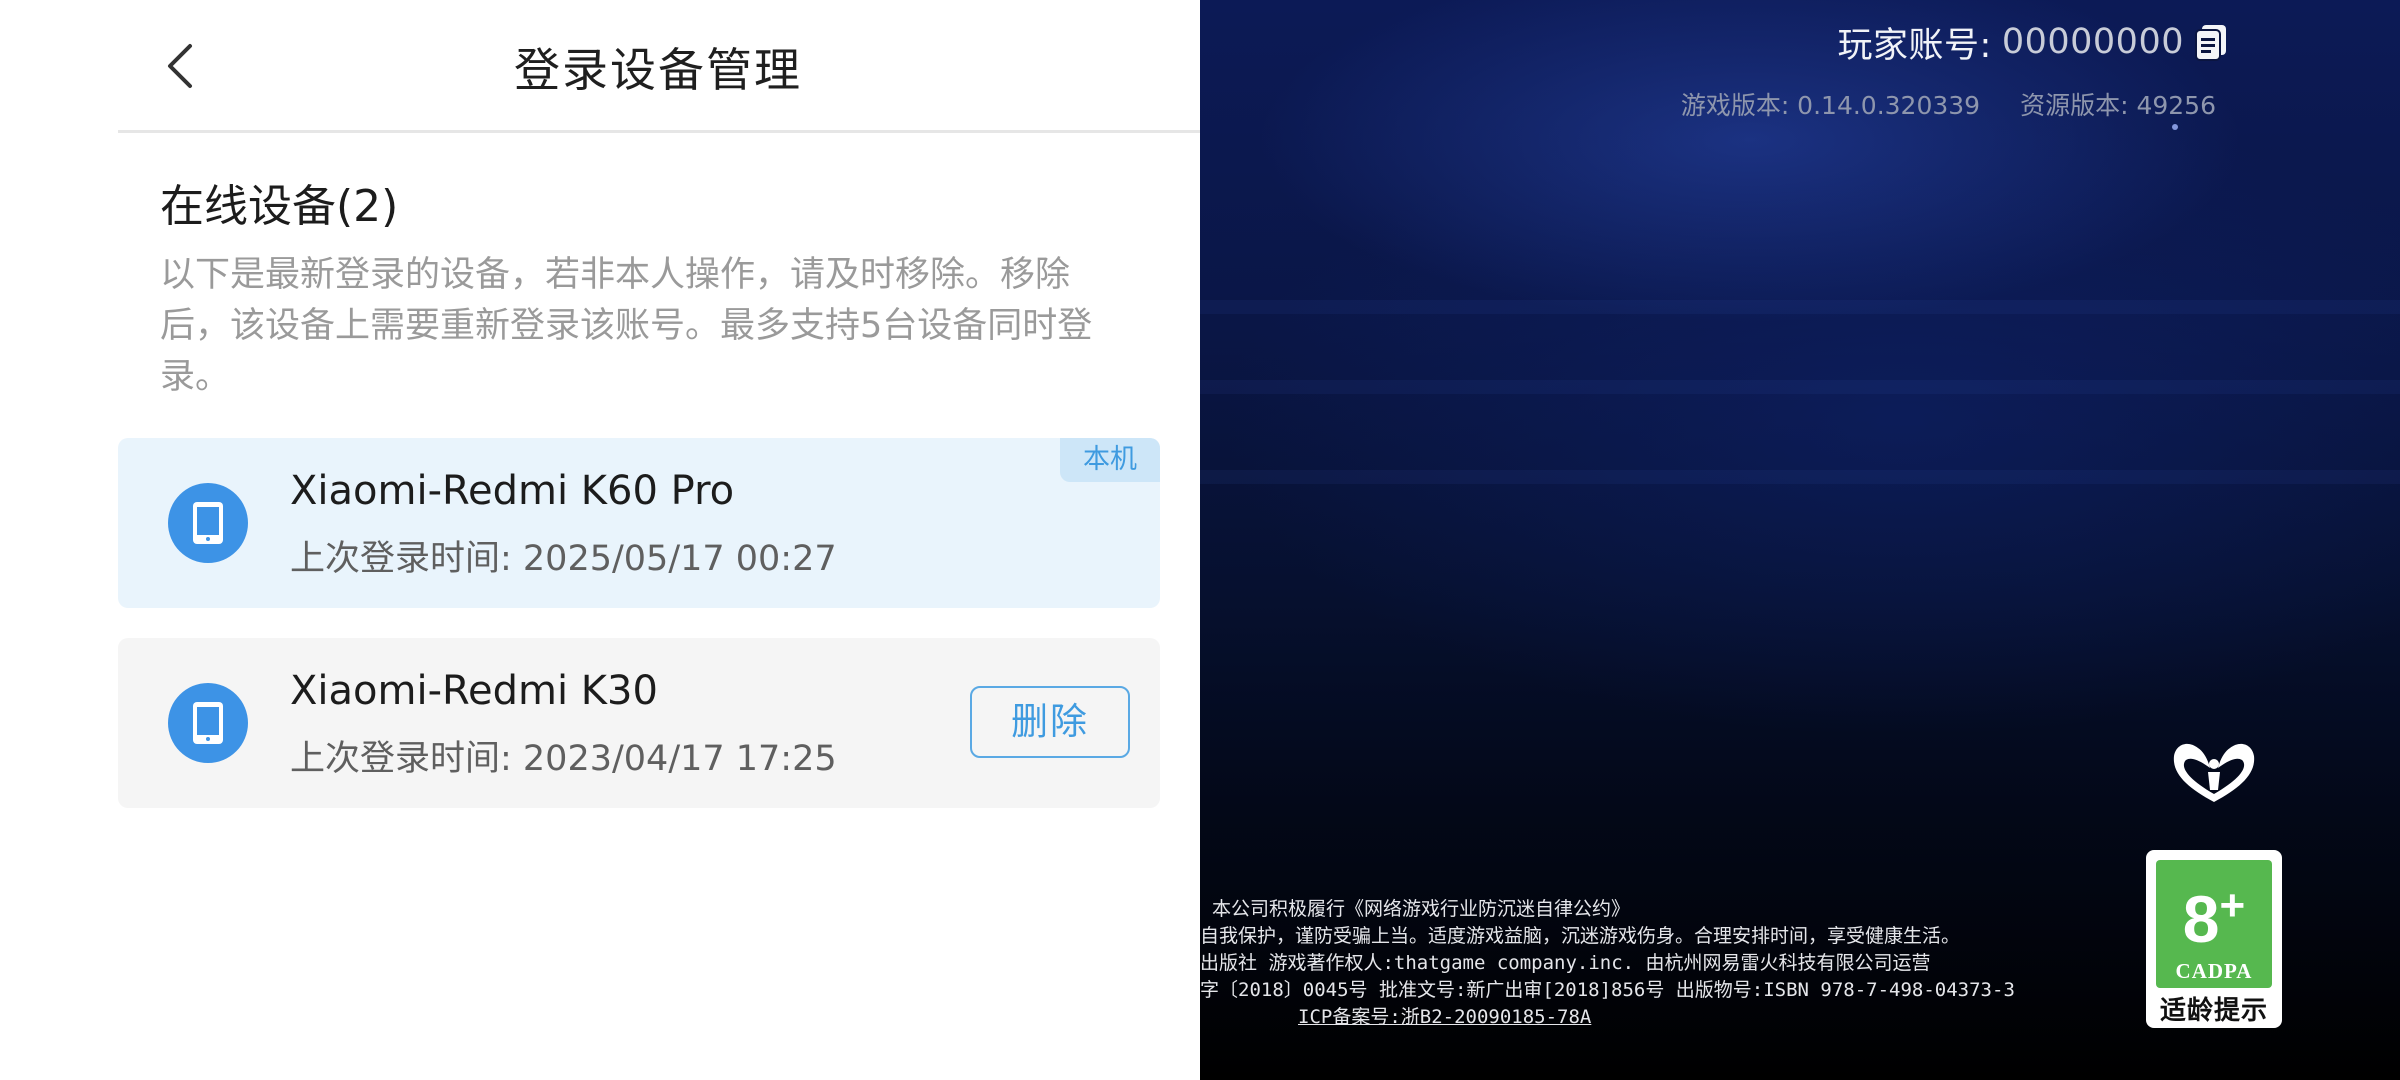  What do you see at coordinates (1830, 105) in the screenshot?
I see `game-version: 游戏版本: 0.14.0.320339` at bounding box center [1830, 105].